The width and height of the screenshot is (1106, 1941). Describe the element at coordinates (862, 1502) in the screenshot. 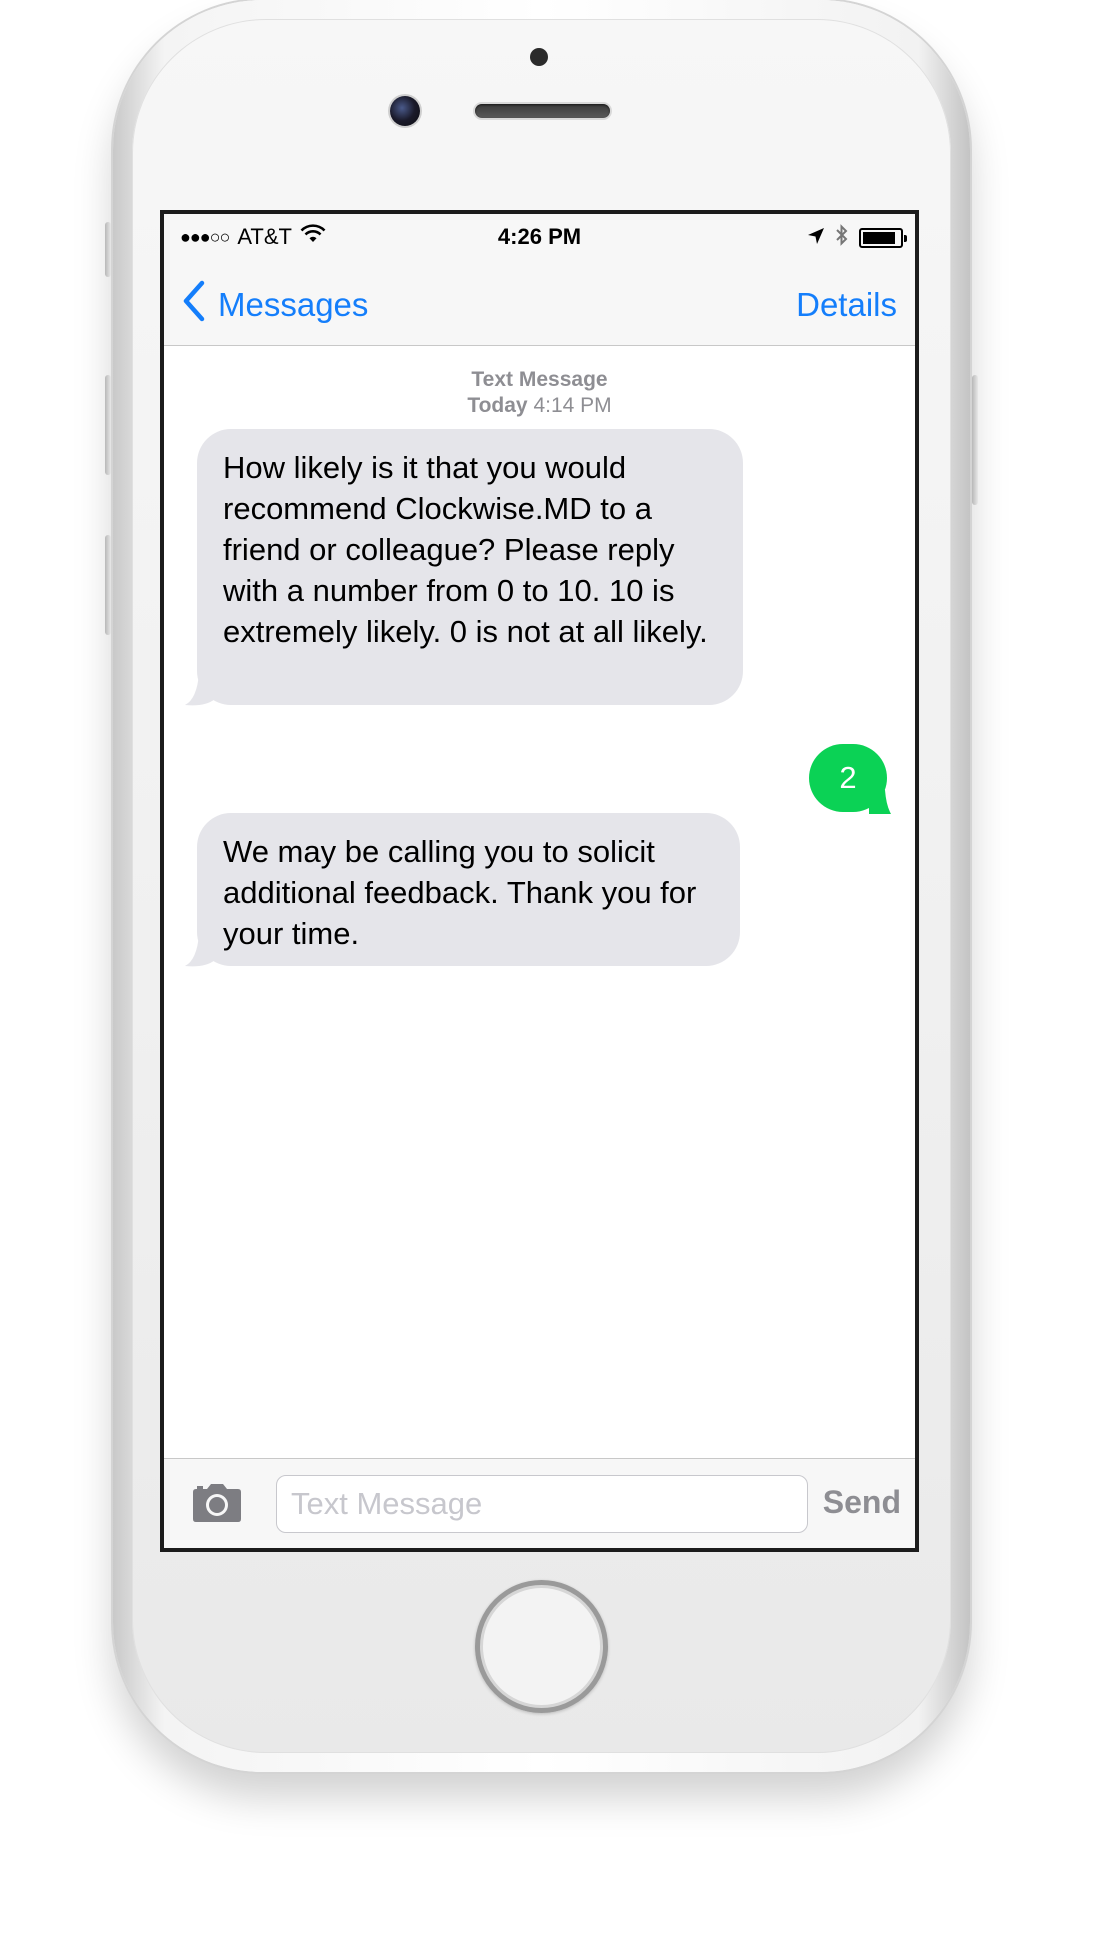

I see `send-button: Send` at that location.